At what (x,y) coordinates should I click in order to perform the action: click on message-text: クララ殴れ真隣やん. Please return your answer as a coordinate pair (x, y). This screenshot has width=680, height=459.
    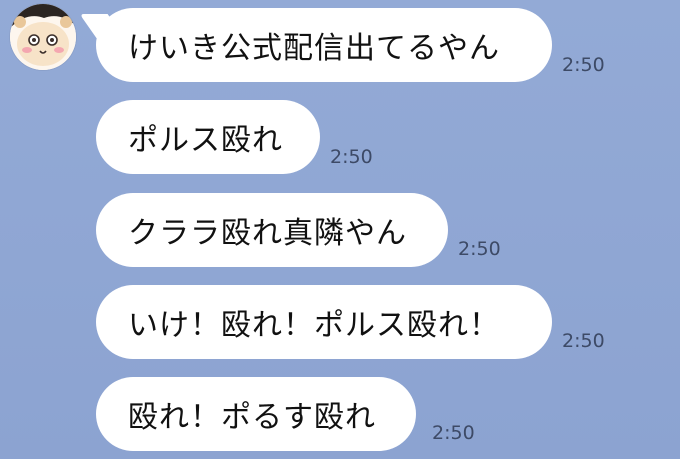
    Looking at the image, I should click on (267, 233).